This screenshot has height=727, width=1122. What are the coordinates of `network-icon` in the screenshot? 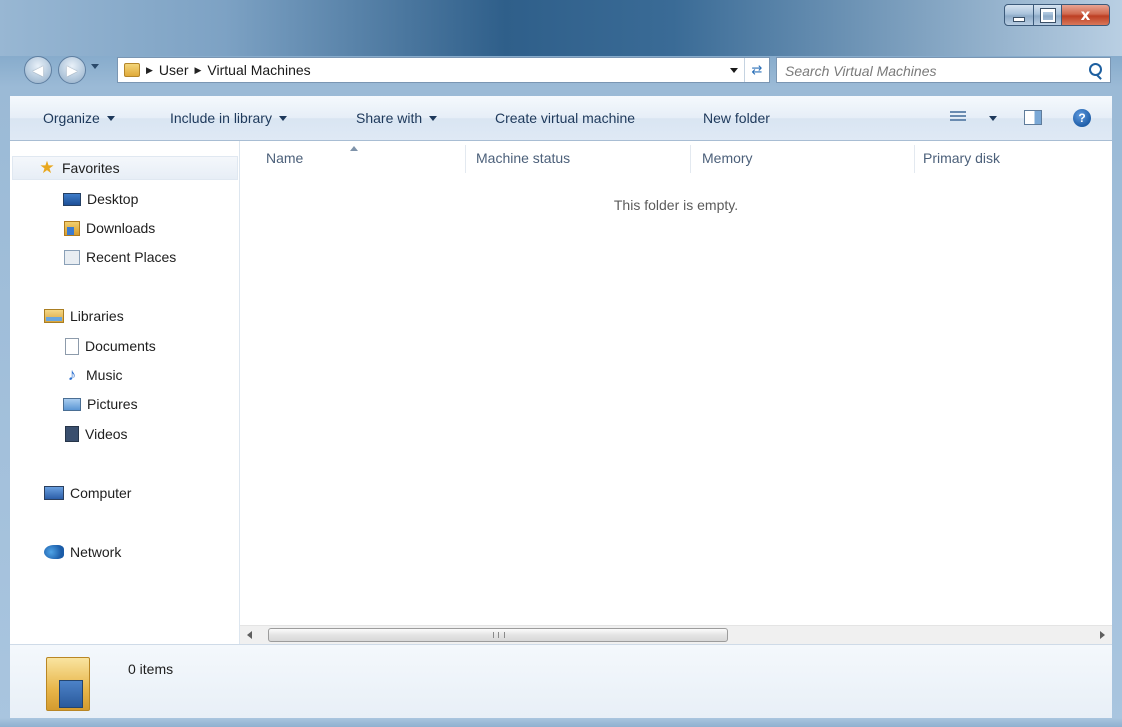 It's located at (54, 552).